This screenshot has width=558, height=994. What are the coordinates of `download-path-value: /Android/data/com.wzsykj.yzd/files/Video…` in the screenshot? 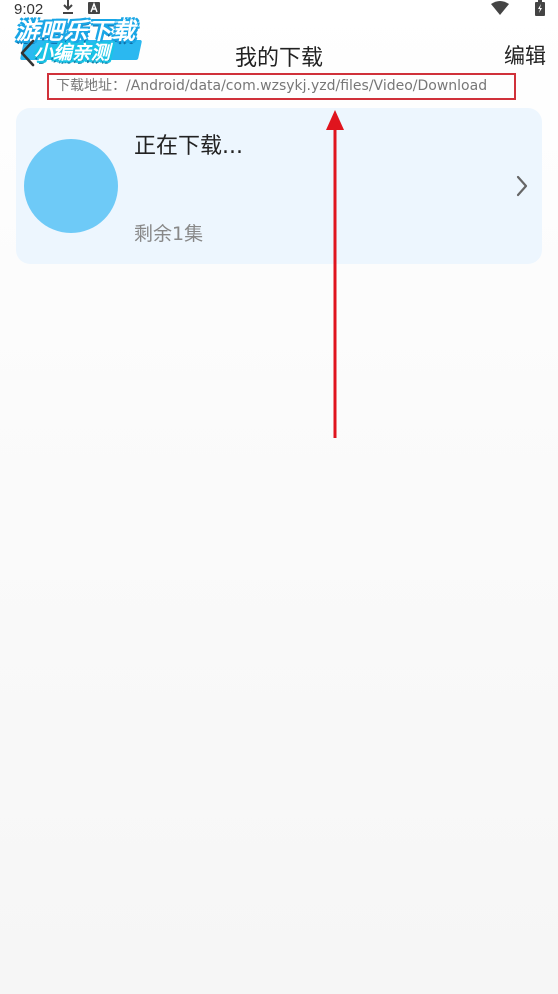 It's located at (307, 86).